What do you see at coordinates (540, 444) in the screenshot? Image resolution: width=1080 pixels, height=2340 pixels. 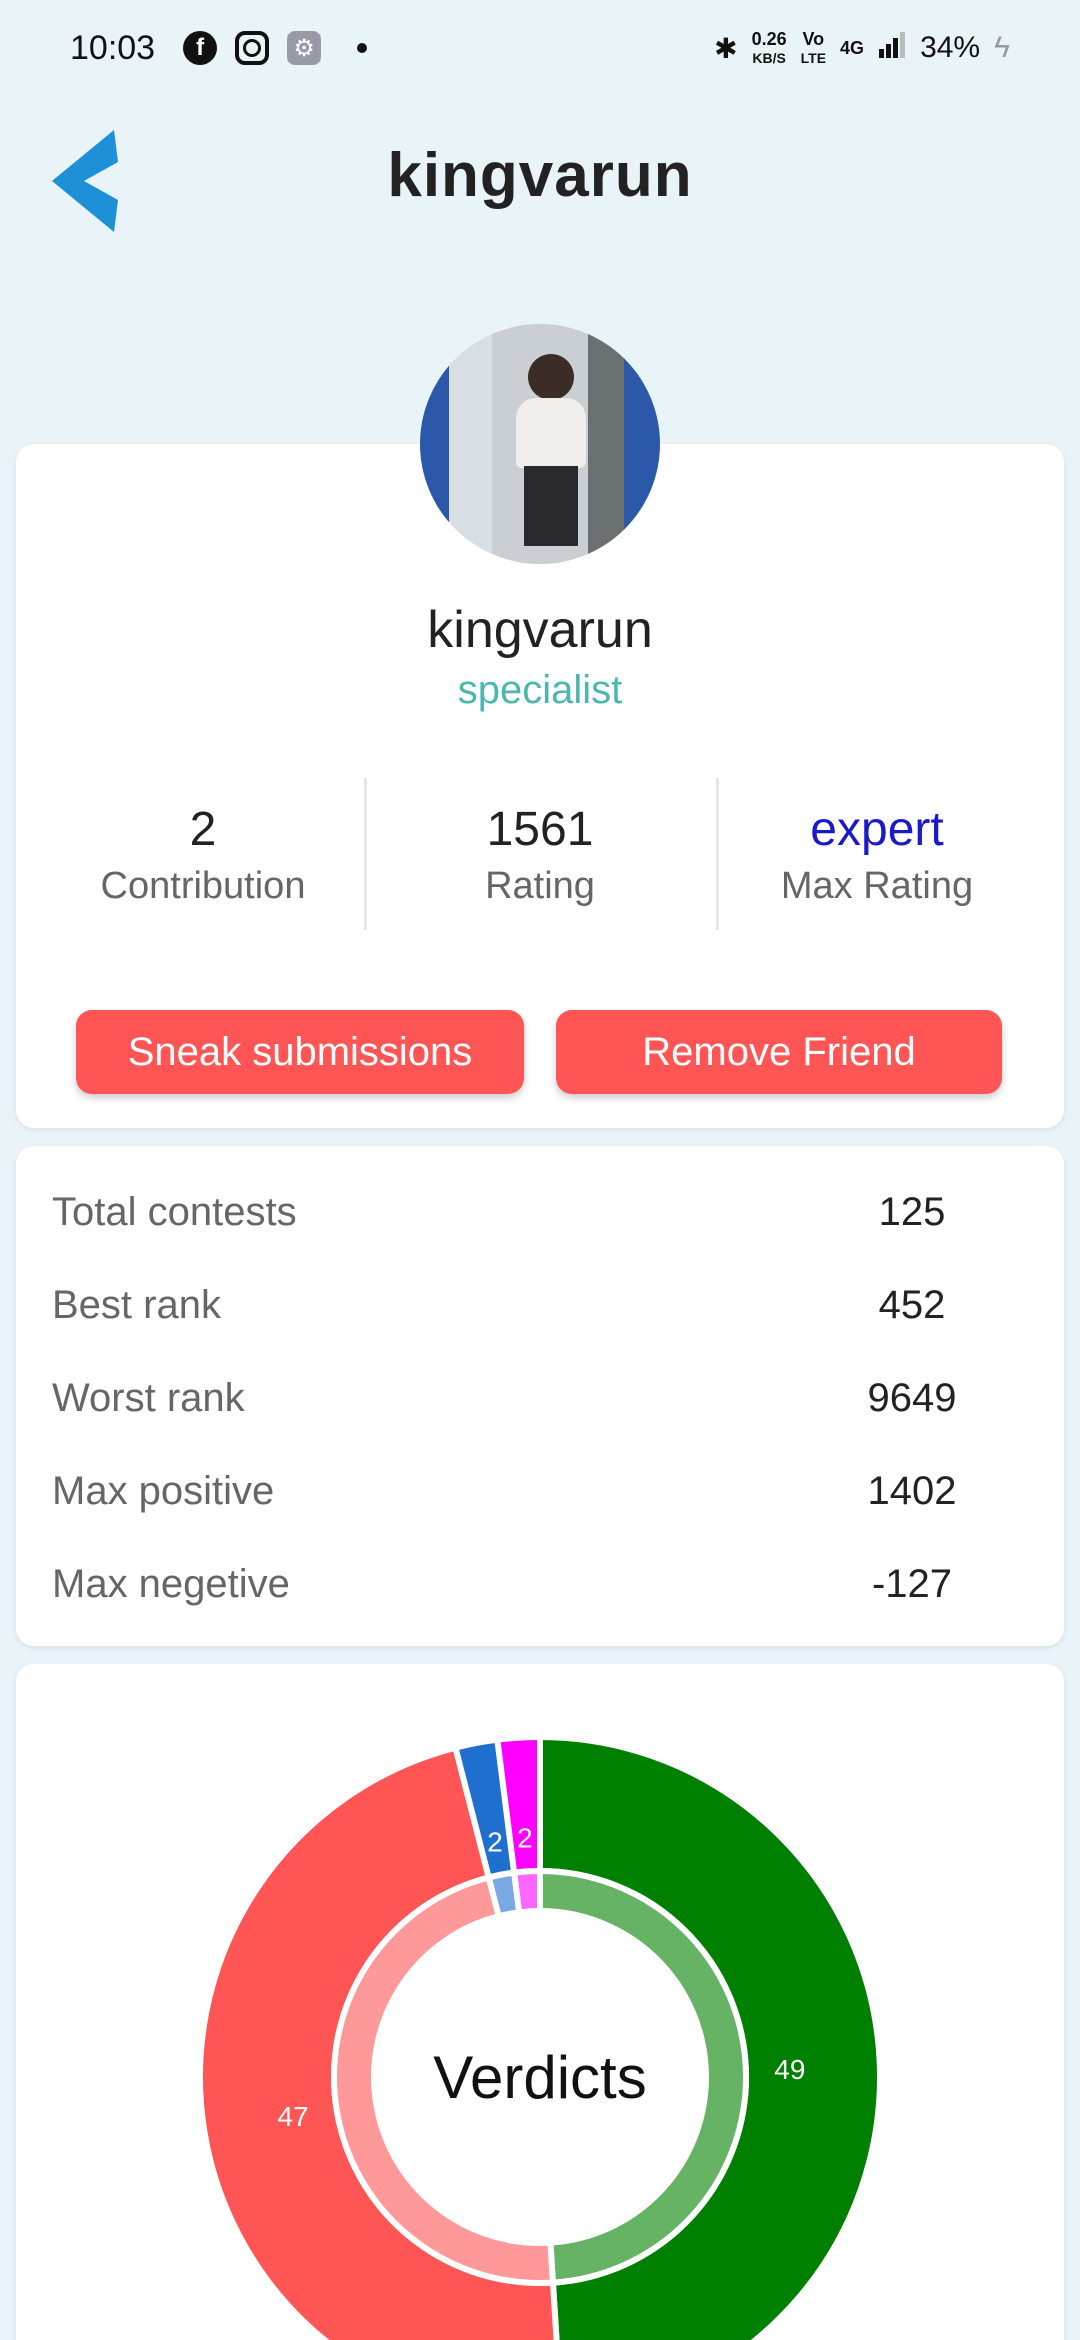 I see `avatar` at bounding box center [540, 444].